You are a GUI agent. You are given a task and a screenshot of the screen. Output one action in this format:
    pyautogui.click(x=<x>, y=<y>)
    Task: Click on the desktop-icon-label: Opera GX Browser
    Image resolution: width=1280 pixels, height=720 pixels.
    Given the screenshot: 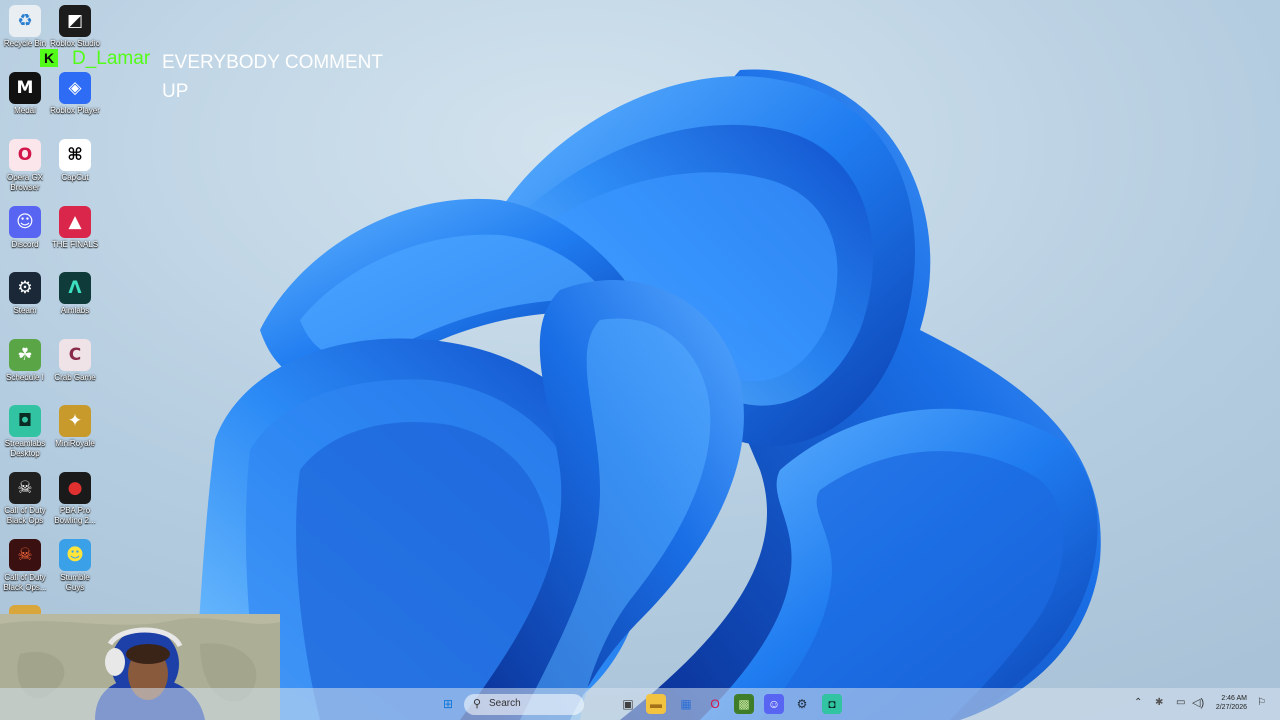 What is the action you would take?
    pyautogui.click(x=24, y=182)
    